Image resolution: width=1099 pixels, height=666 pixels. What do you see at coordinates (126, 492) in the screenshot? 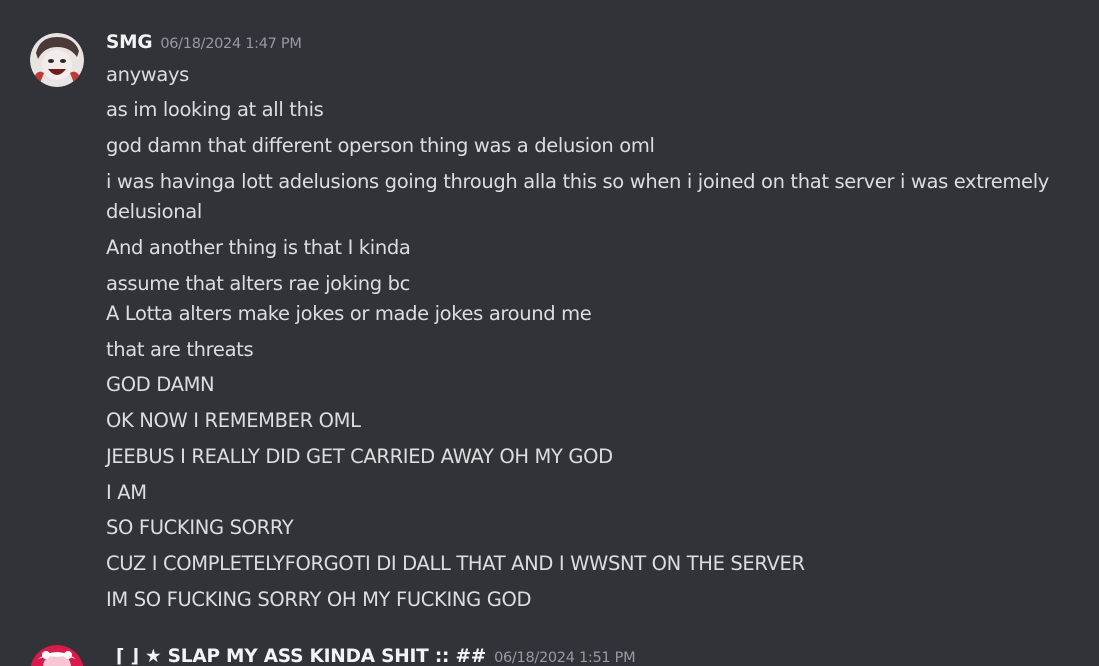
I see `message-line: I AM` at bounding box center [126, 492].